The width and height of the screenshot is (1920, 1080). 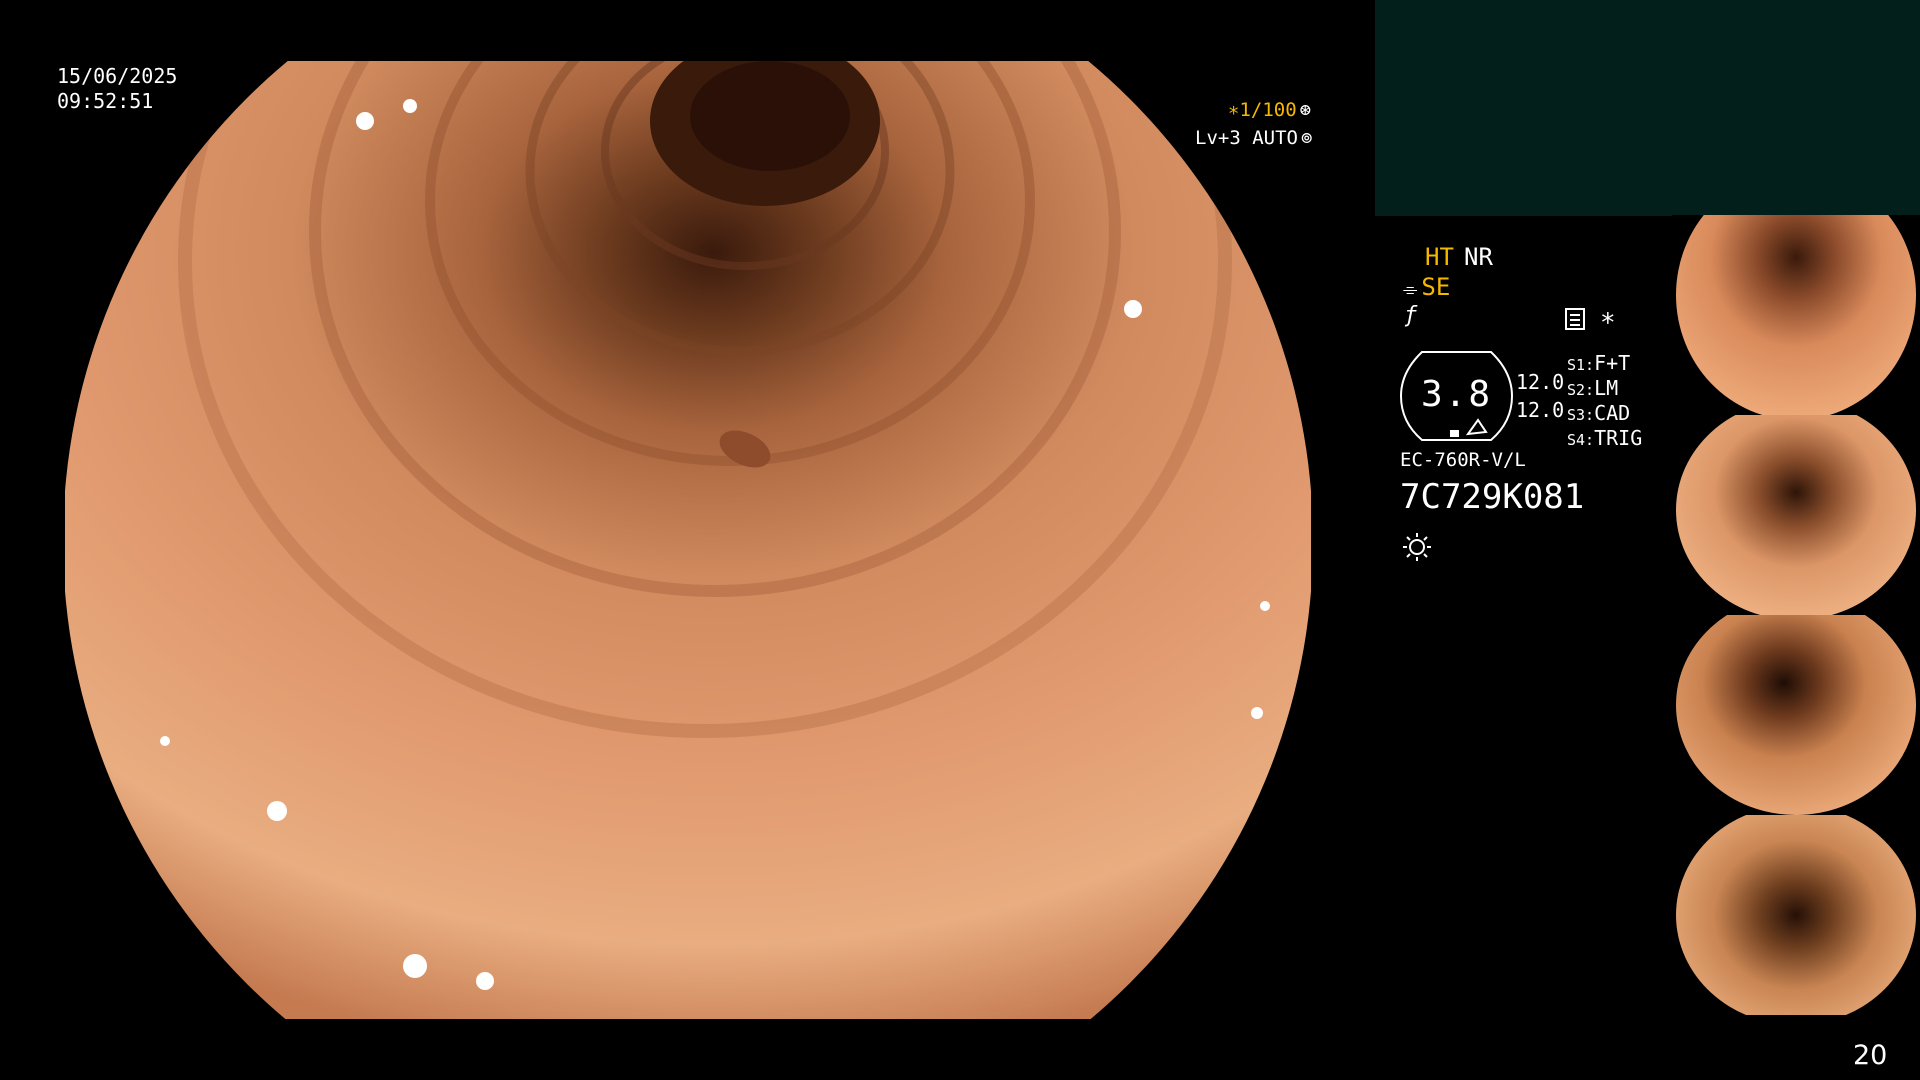 What do you see at coordinates (1608, 318) in the screenshot?
I see `asterisk-indicator: ∗` at bounding box center [1608, 318].